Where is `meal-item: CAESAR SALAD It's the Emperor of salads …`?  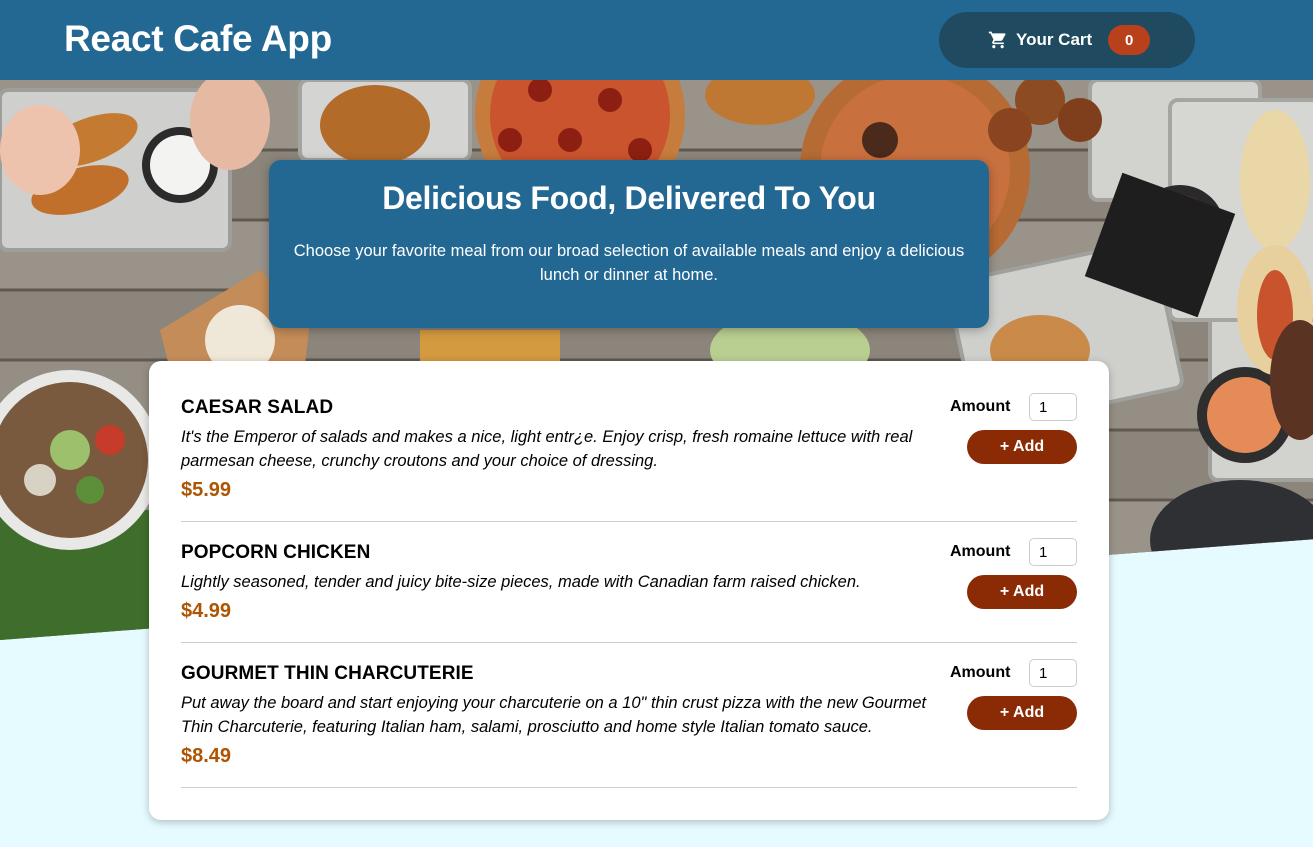
meal-item: CAESAR SALAD It's the Emperor of salads … is located at coordinates (629, 441).